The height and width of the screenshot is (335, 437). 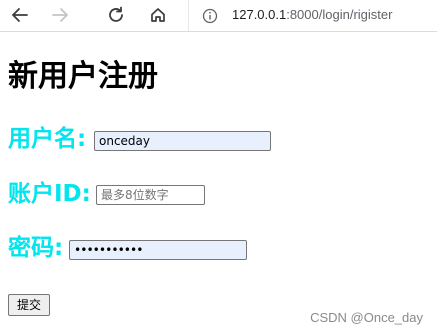 I want to click on username-label: 用户名:, so click(x=47, y=139).